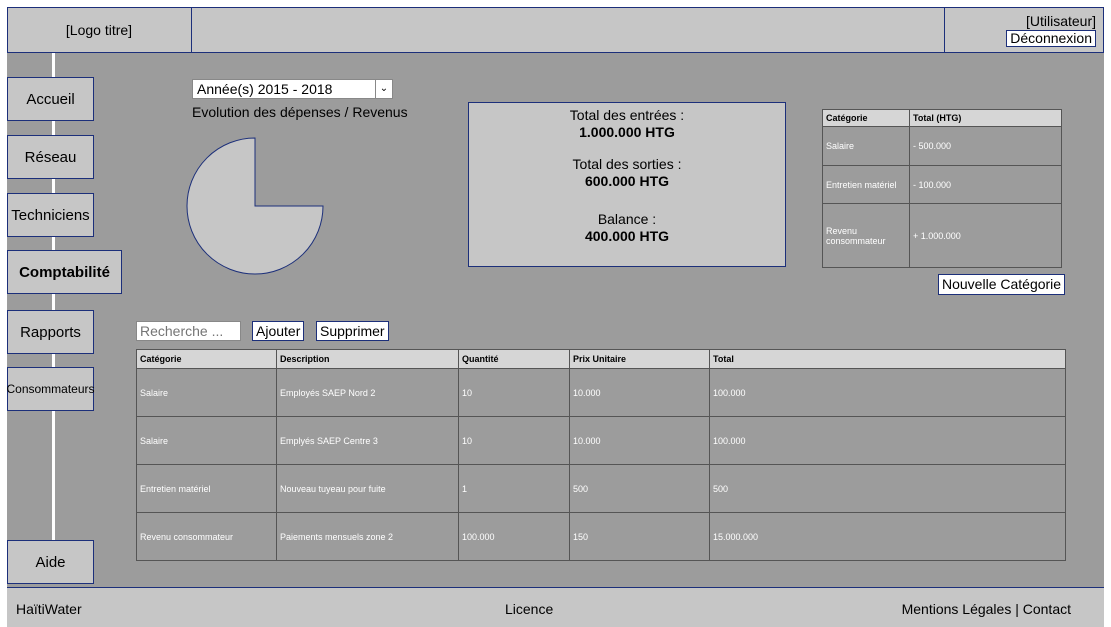 This screenshot has height=627, width=1111. What do you see at coordinates (50, 562) in the screenshot?
I see `sidebar-item-aide: Aide` at bounding box center [50, 562].